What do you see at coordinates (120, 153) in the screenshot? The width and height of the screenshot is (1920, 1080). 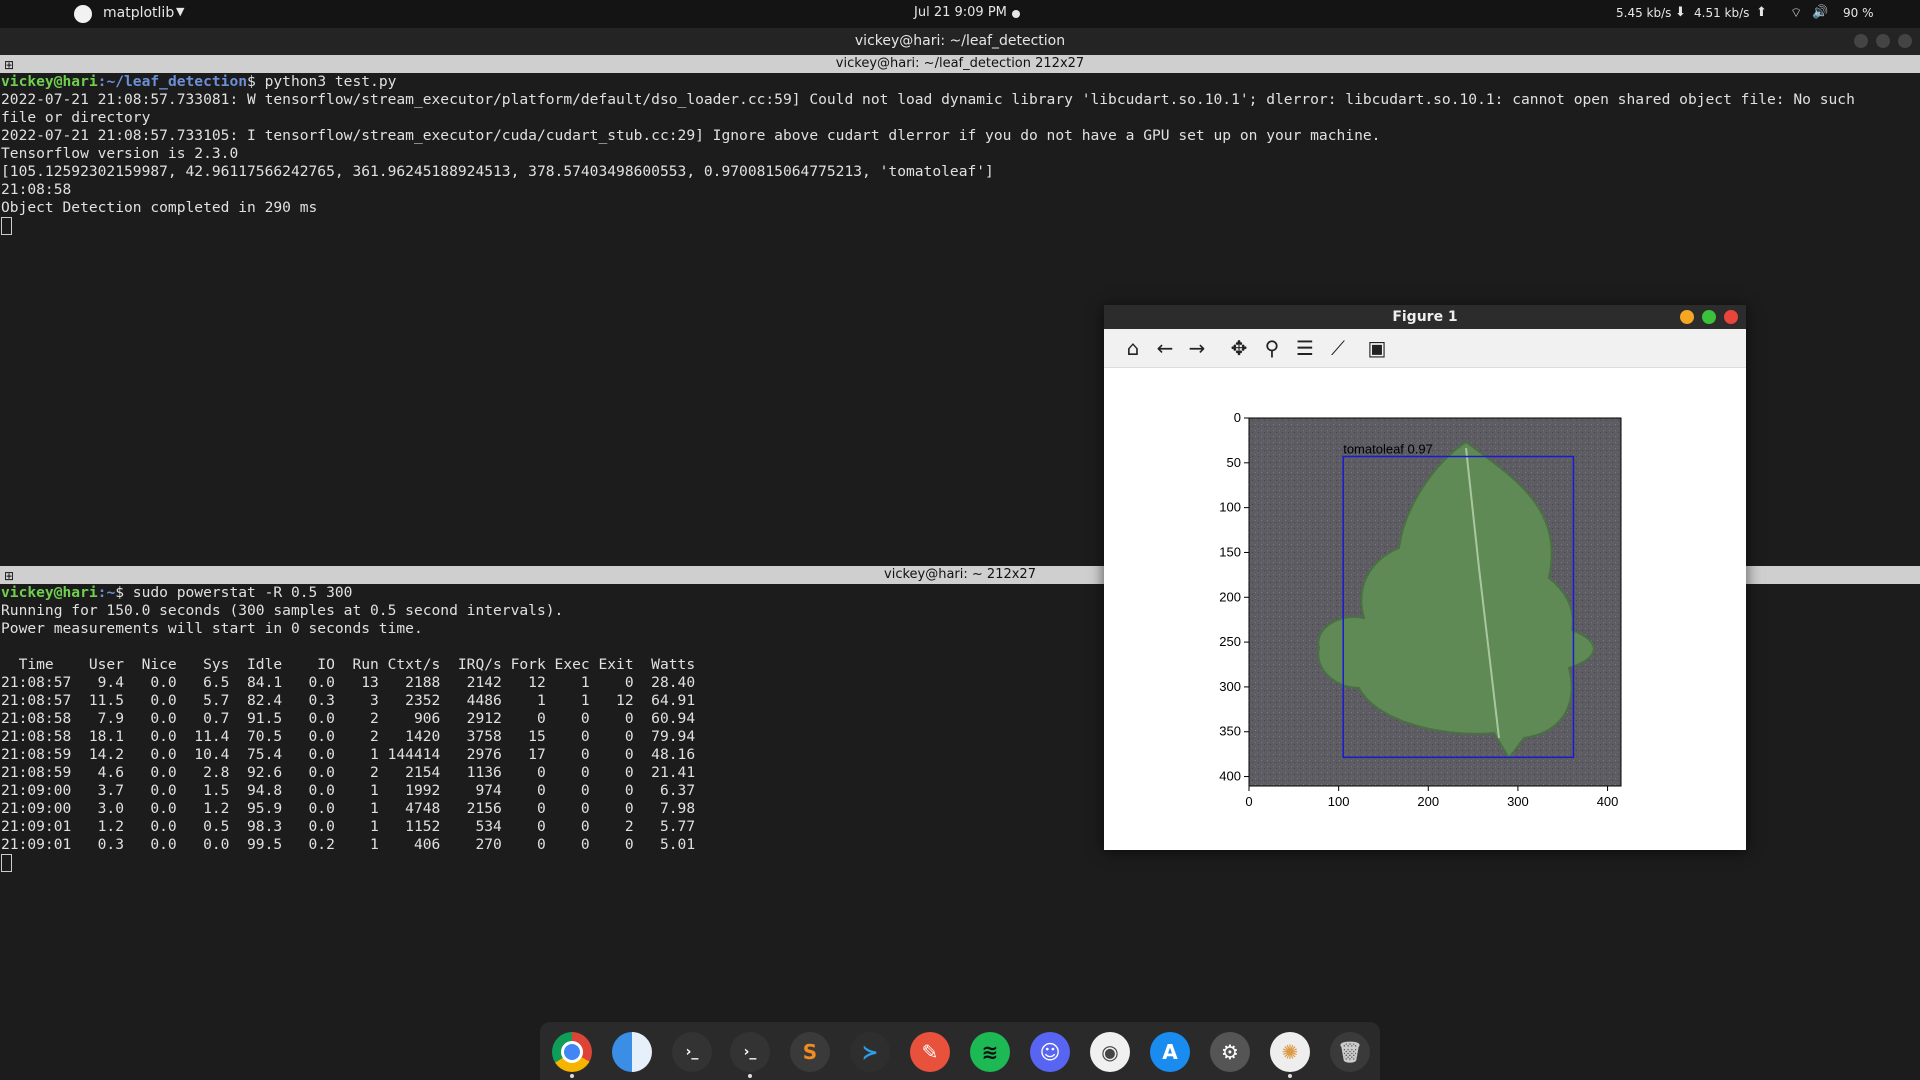 I see `output-line: Tensorflow version is 2.3.0` at bounding box center [120, 153].